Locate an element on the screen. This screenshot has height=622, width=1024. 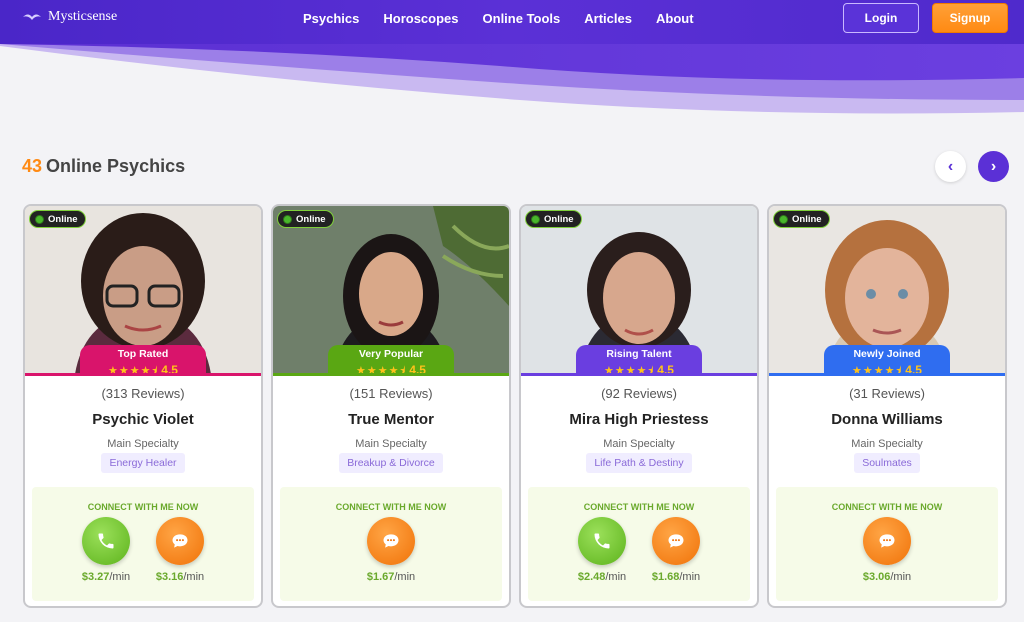
specialty: Life Path & Destiny is located at coordinates (639, 463).